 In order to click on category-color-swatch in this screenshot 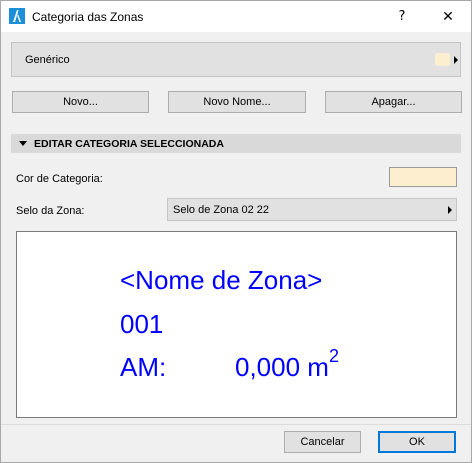, I will do `click(423, 177)`.